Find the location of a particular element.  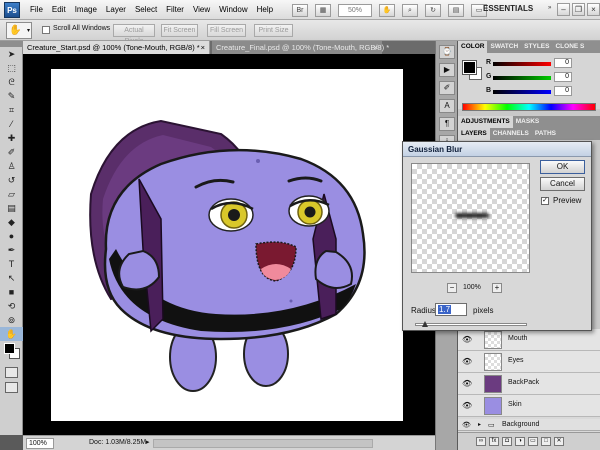

actions-panel-icon: ▶ is located at coordinates (447, 70).